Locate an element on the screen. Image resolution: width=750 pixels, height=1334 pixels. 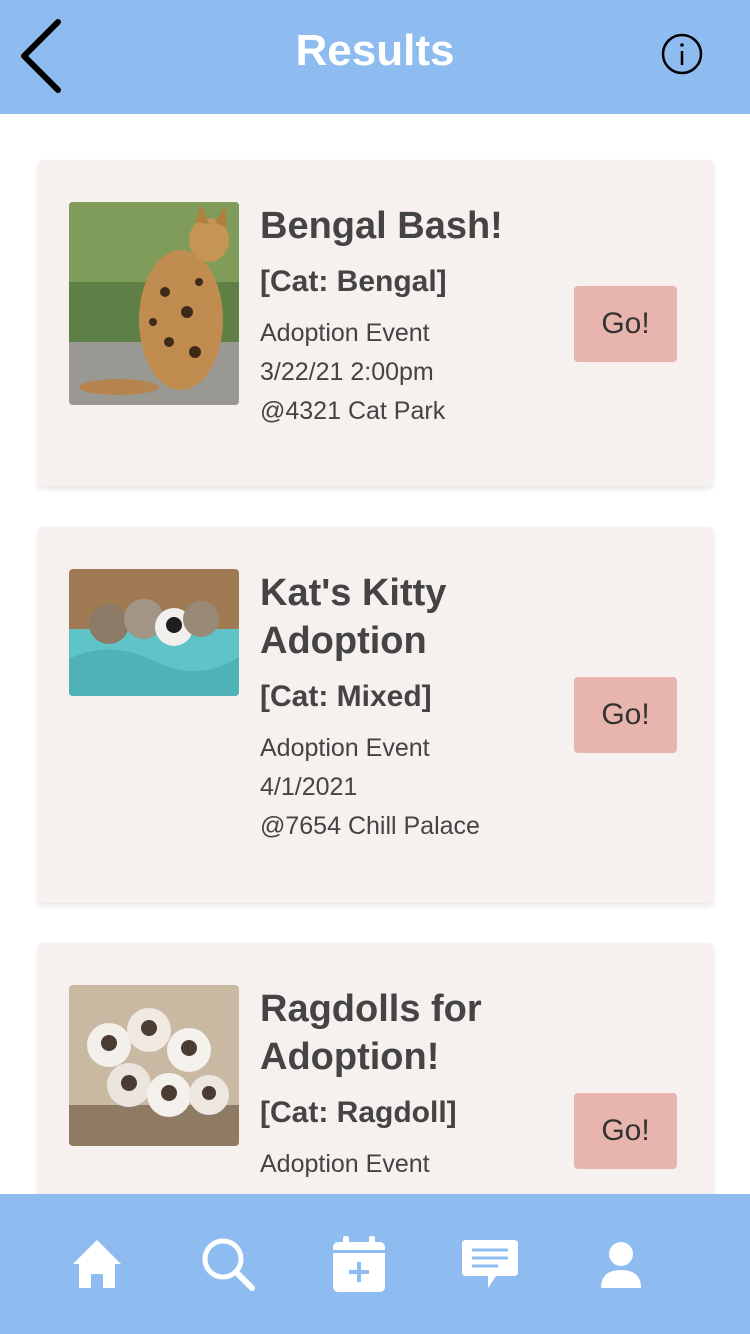
event-title: Bengal Bash! is located at coordinates (381, 226).